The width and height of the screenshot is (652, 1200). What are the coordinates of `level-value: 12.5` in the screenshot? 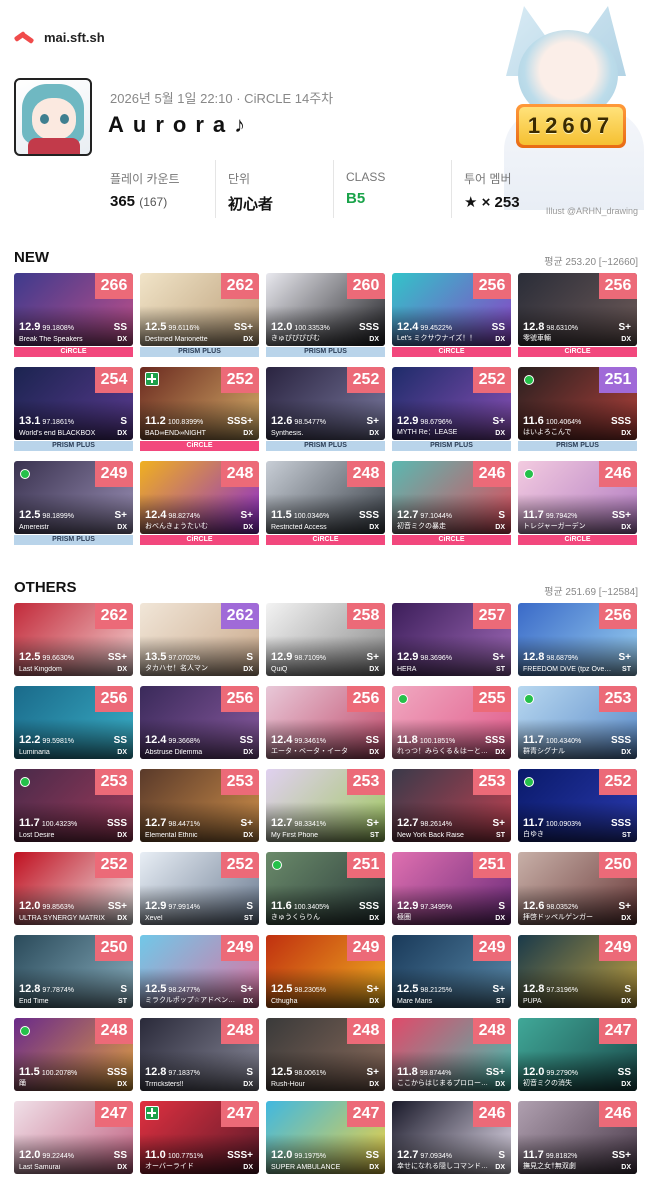 It's located at (30, 515).